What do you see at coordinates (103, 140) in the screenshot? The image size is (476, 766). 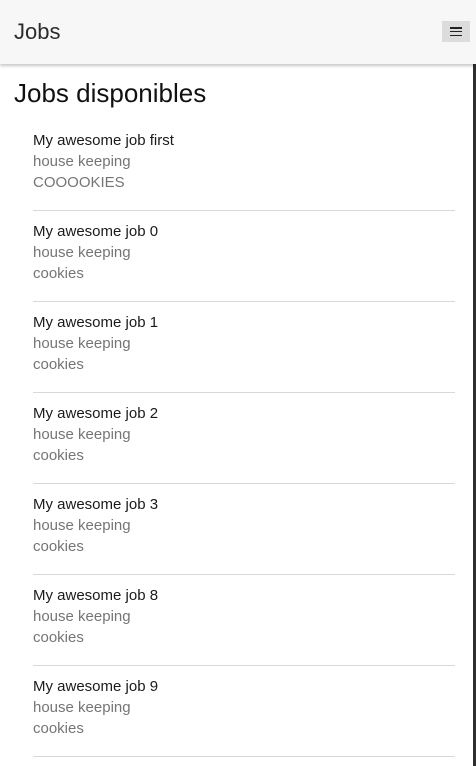 I see `job-title: My awesome job first` at bounding box center [103, 140].